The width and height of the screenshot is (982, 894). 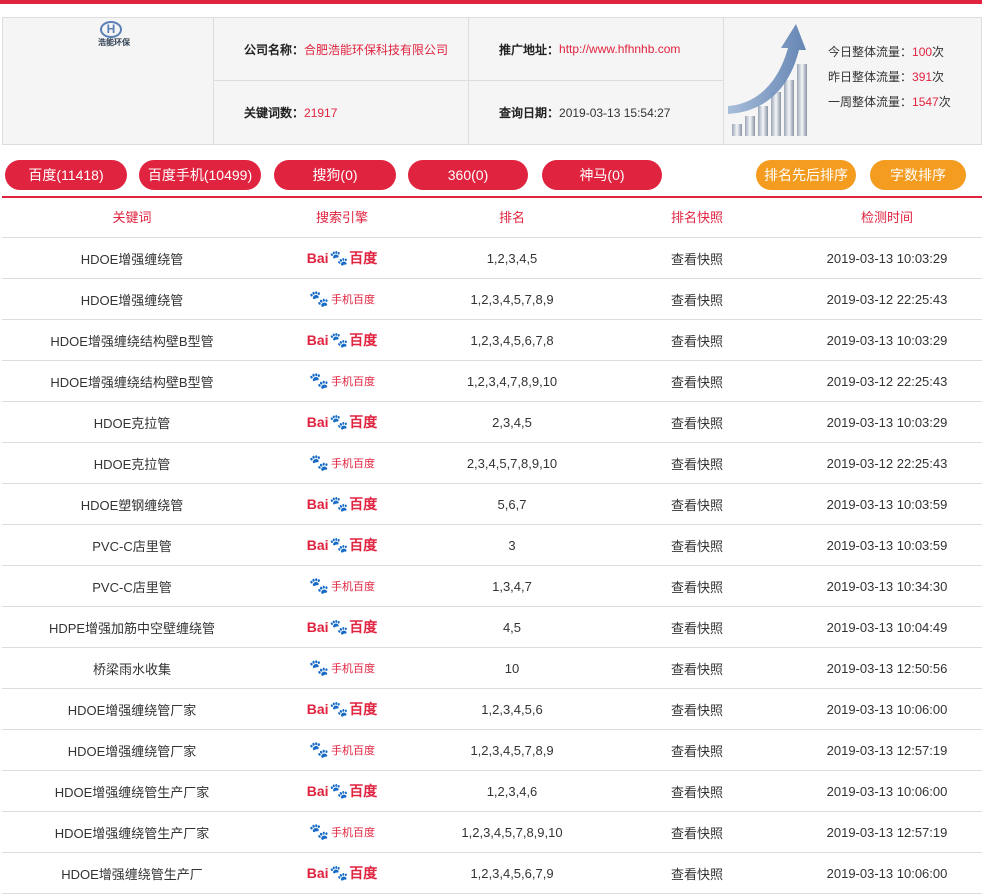 I want to click on company-name-cell: 公司名称： 合肥浩能环保科技有限公司, so click(x=341, y=49).